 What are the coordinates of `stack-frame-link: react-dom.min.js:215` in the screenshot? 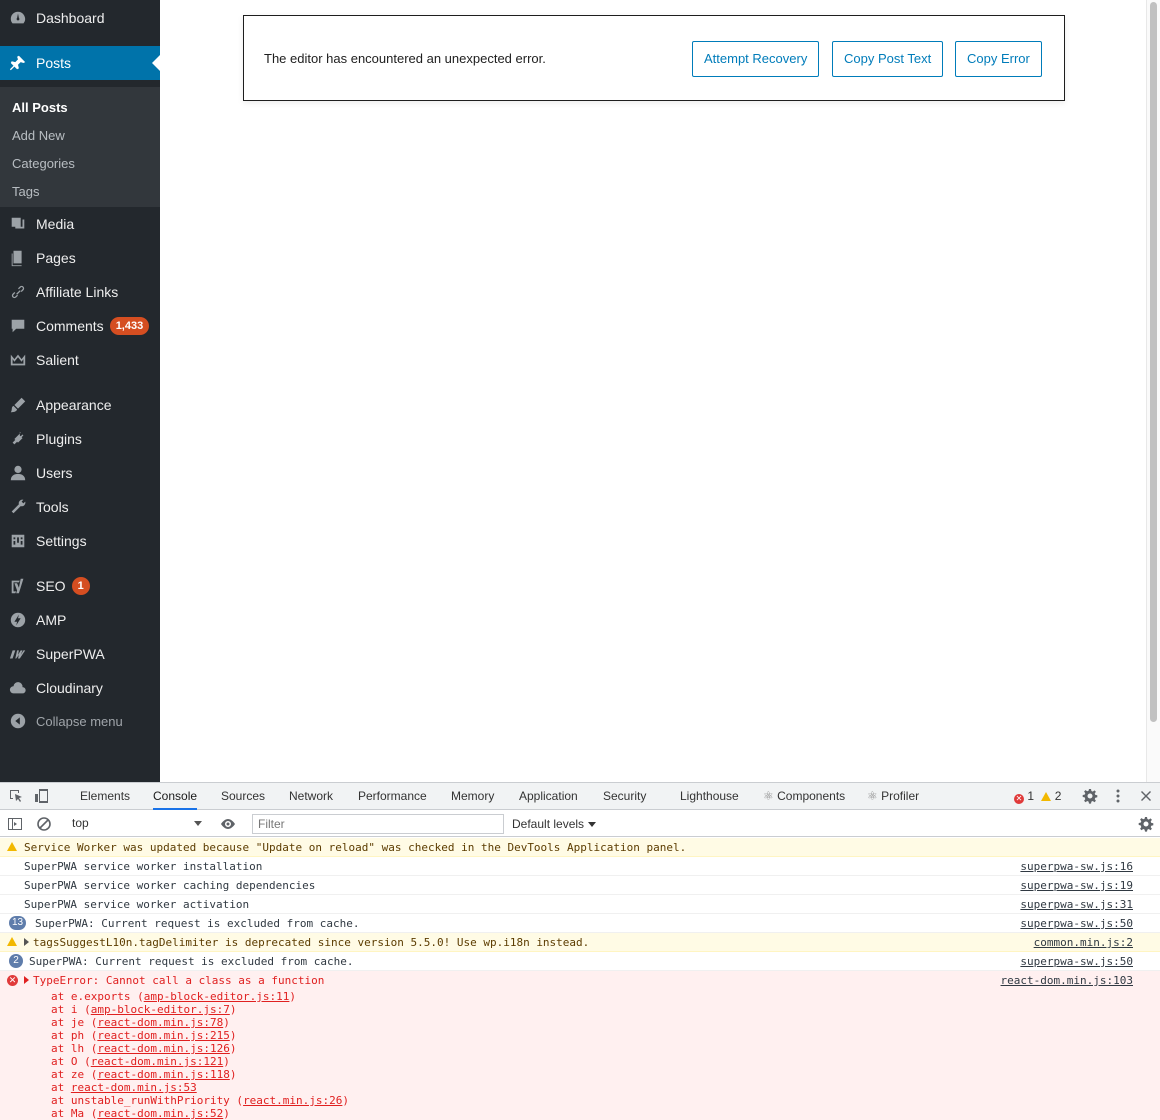 It's located at (163, 1035).